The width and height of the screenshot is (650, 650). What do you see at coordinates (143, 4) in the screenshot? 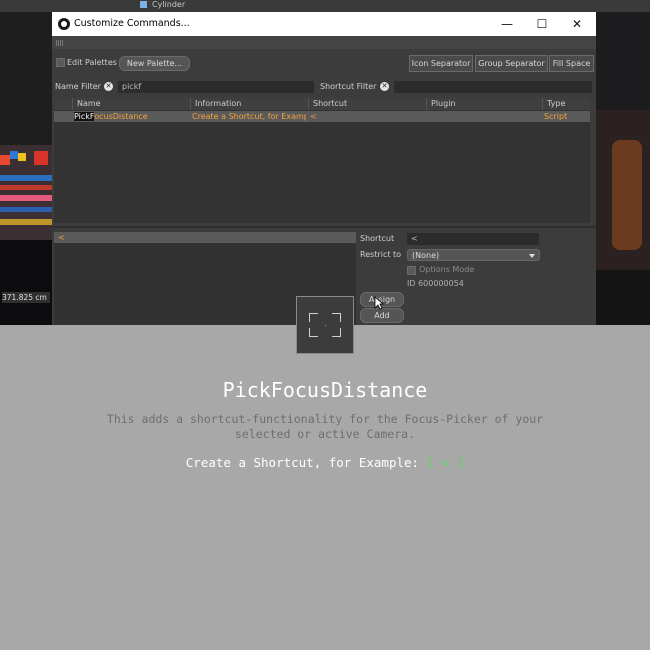
I see `cylinder-icon` at bounding box center [143, 4].